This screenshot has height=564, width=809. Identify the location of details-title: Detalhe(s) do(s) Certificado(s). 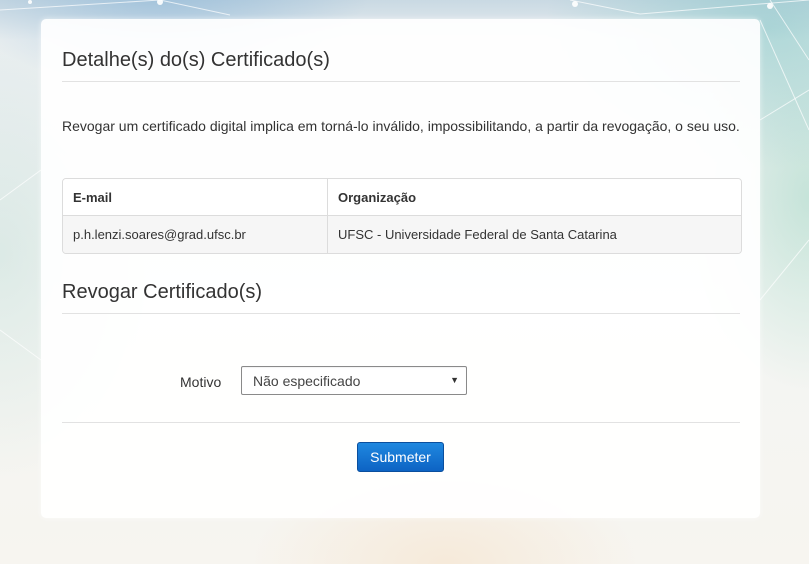
(401, 65).